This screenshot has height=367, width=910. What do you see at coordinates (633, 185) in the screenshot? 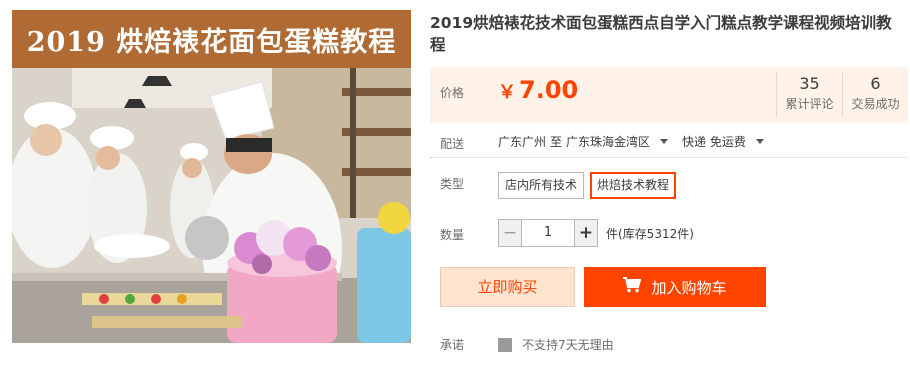
I see `type-option-baking-tutorial: 烘焙技术教程` at bounding box center [633, 185].